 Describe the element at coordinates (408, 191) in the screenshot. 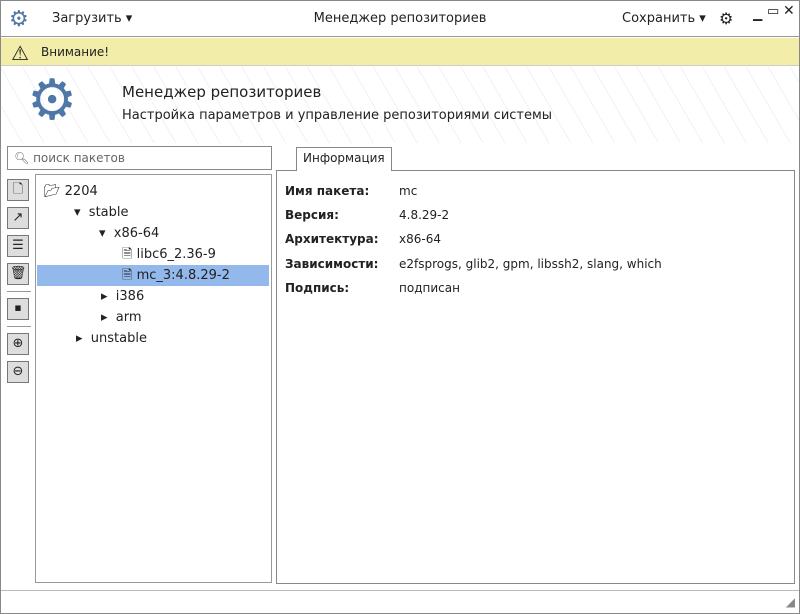

I see `info-value: mc` at that location.